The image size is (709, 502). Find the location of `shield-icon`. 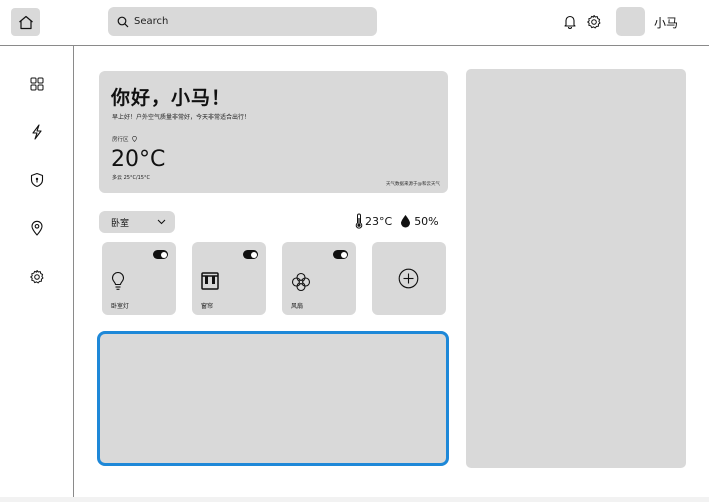

shield-icon is located at coordinates (37, 180).